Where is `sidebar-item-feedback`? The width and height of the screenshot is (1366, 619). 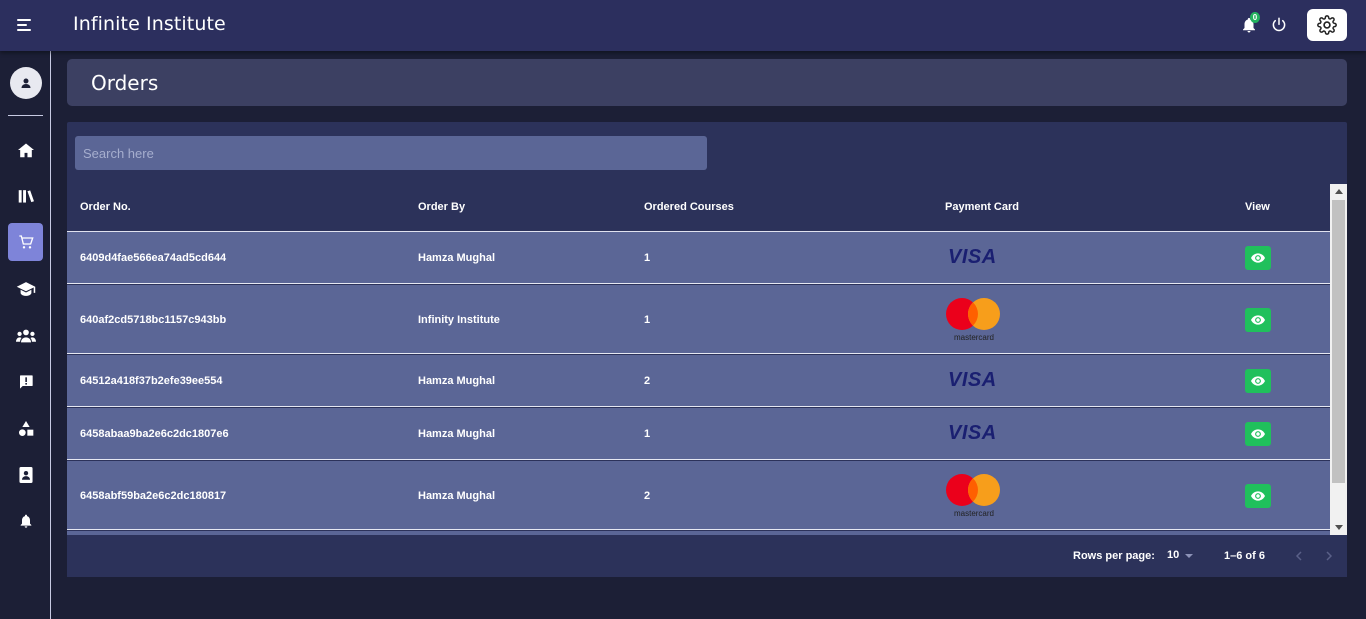 sidebar-item-feedback is located at coordinates (25, 382).